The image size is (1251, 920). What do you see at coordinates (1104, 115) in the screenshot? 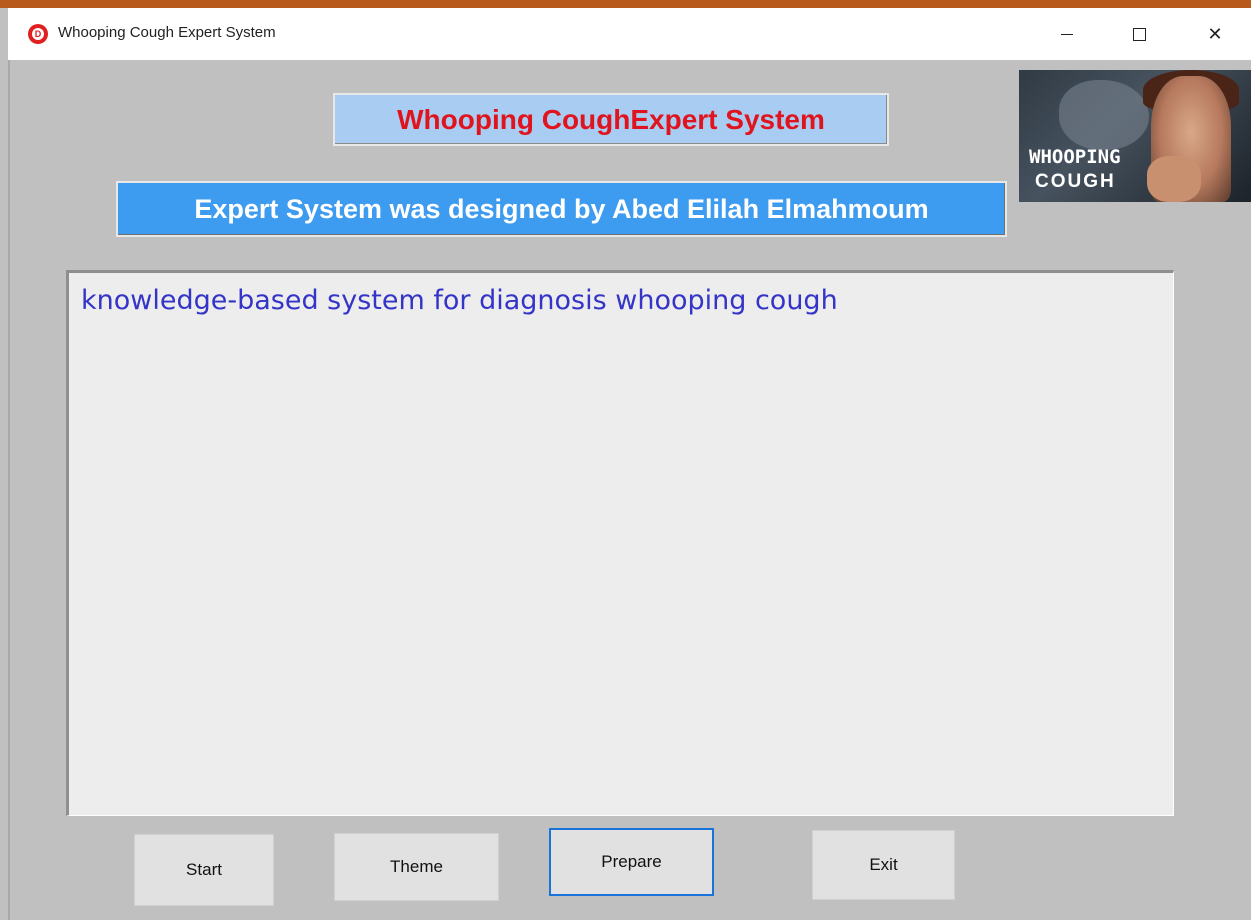
I see `bacteria-graphic` at bounding box center [1104, 115].